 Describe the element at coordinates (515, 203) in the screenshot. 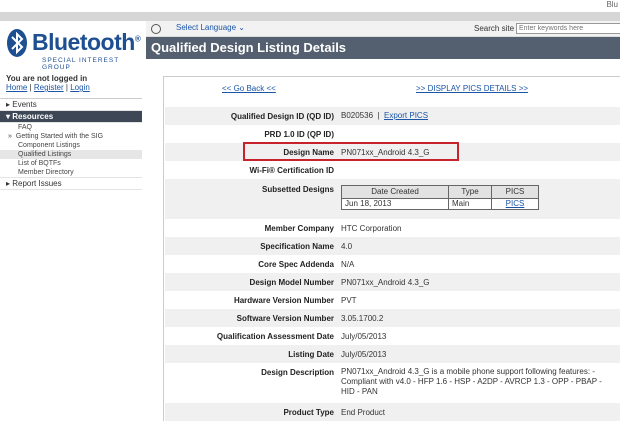

I see `subset-pics-link: PICS` at that location.